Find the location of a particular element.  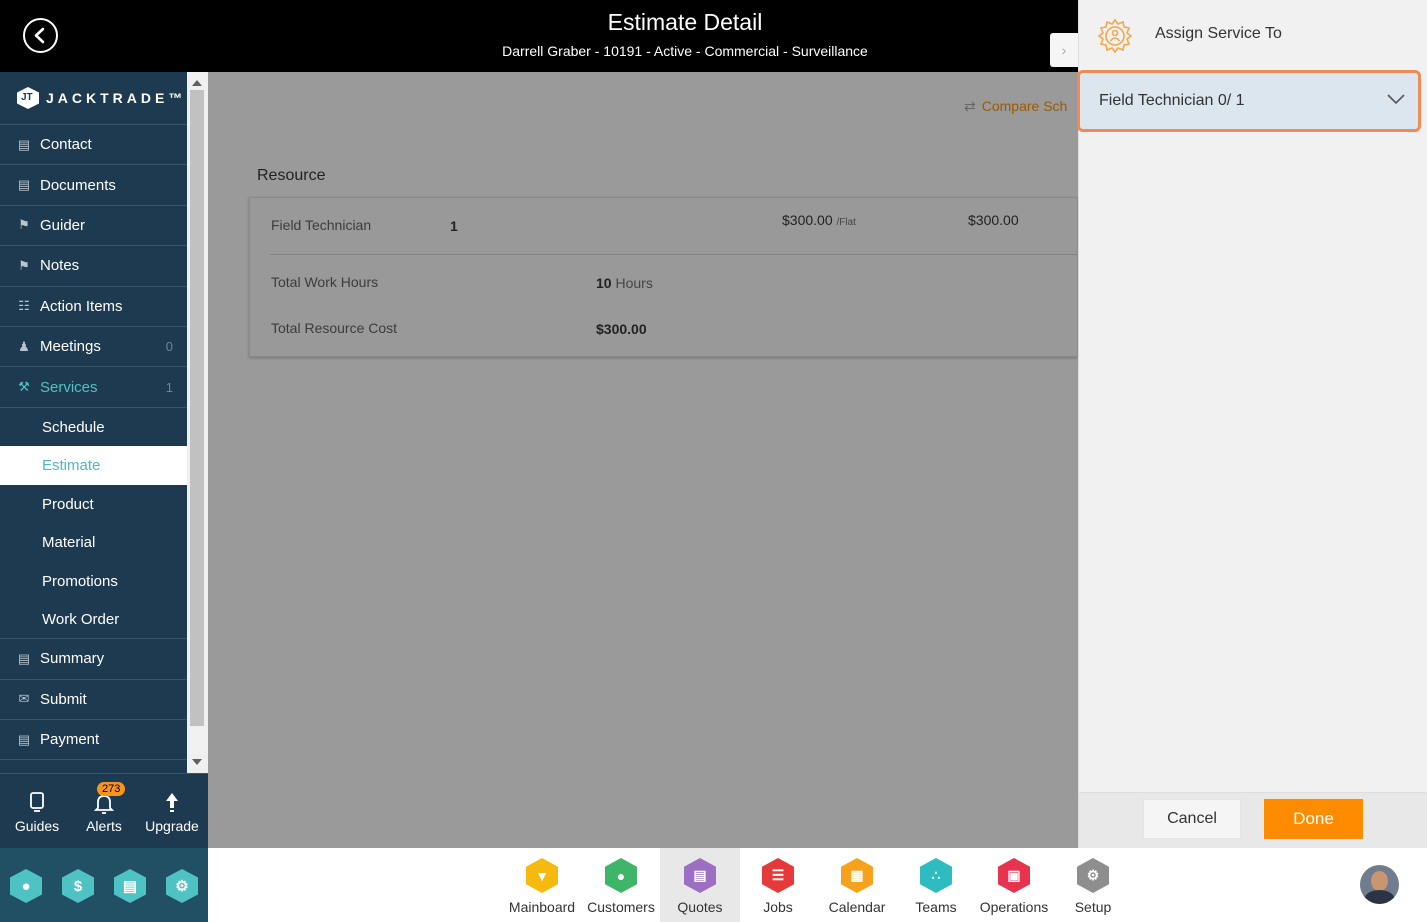

compare-schedule-link: ⇄ Compare Sch is located at coordinates (1021, 106).